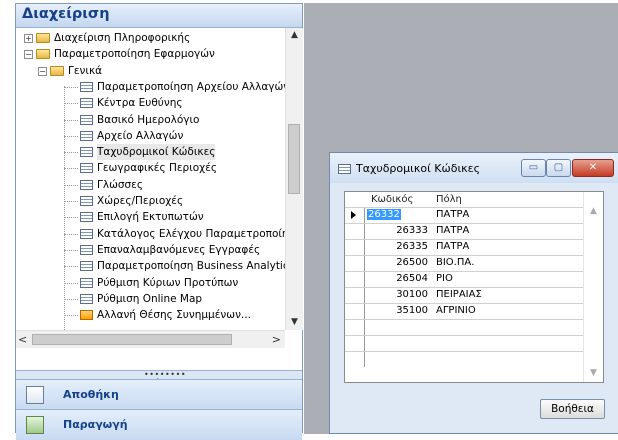  I want to click on tree-item: Γεωγραφικές Περιοχές, so click(151, 168).